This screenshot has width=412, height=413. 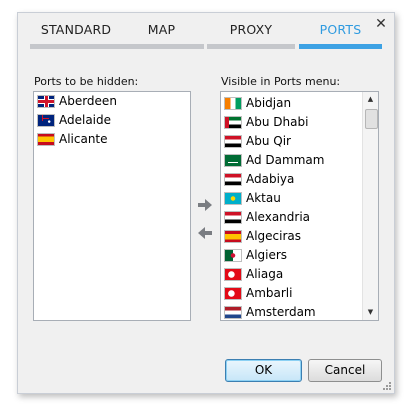 What do you see at coordinates (291, 141) in the screenshot?
I see `visible-port-item: Abu Qir` at bounding box center [291, 141].